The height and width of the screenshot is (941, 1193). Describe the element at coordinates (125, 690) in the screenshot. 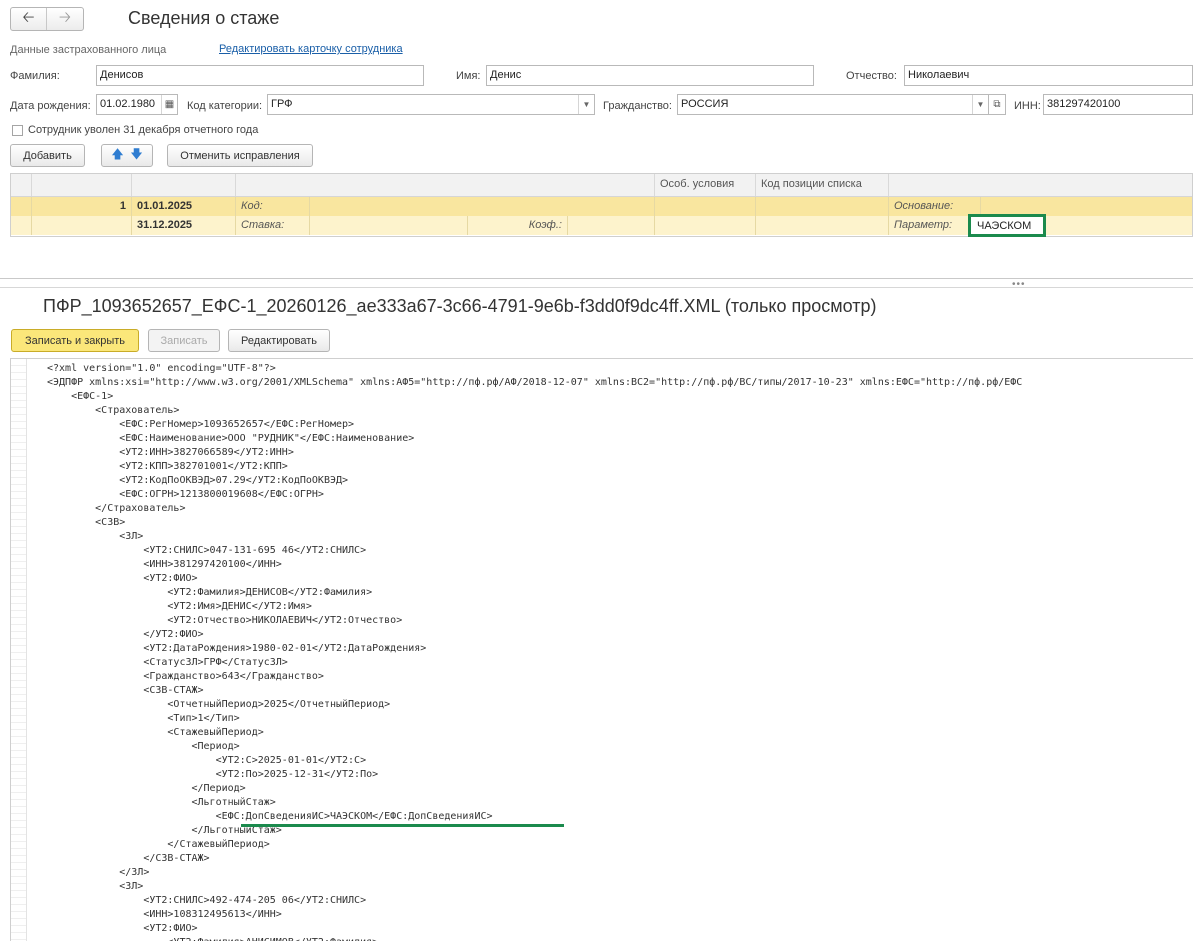

I see `code-line: <СЗВ-СТАЖ>` at that location.